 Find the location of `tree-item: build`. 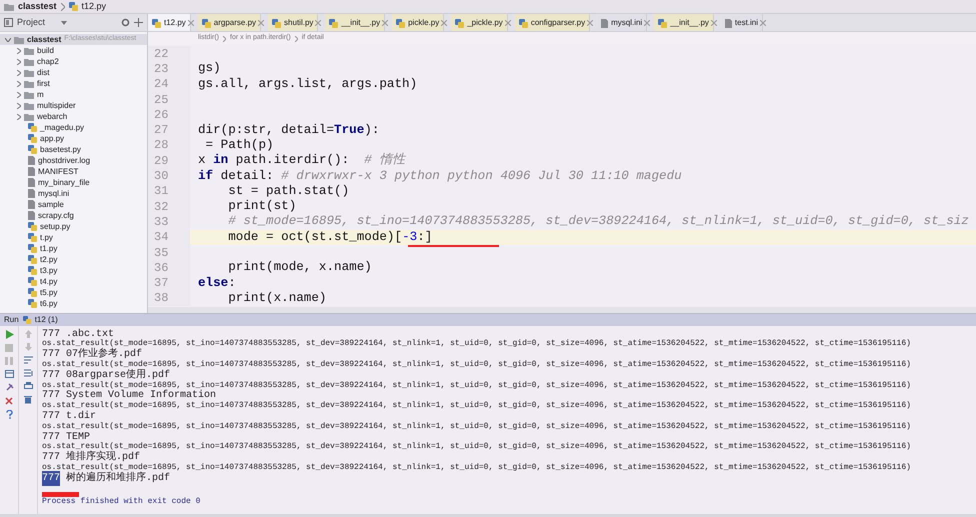

tree-item: build is located at coordinates (45, 50).